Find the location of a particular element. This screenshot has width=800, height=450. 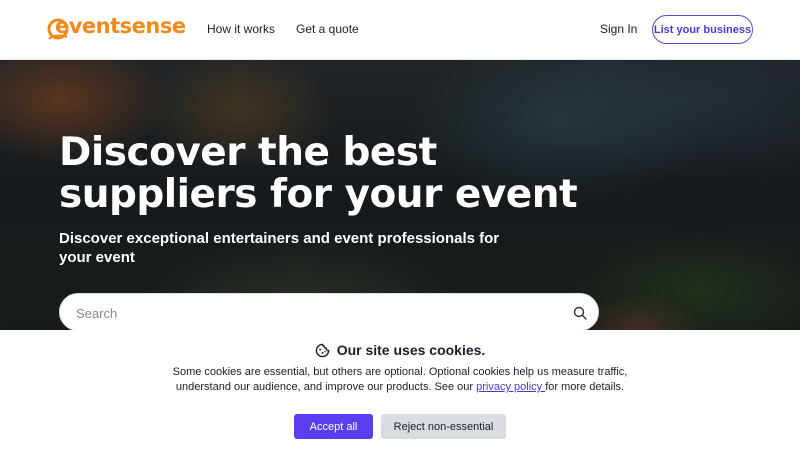

nav-how-it-works: How it works is located at coordinates (241, 29).